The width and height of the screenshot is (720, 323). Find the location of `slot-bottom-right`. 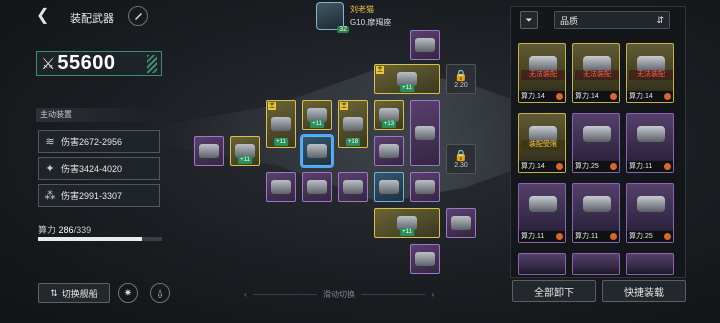

slot-bottom-right is located at coordinates (461, 223).